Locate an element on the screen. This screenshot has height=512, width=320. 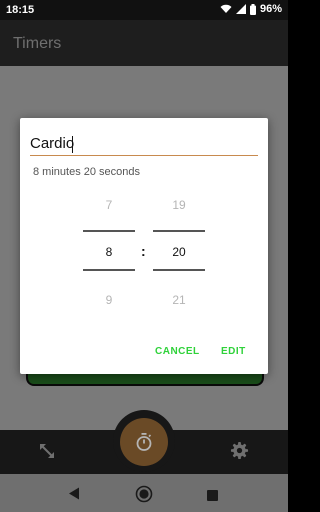
status-bar: 18:15 96% is located at coordinates (144, 10).